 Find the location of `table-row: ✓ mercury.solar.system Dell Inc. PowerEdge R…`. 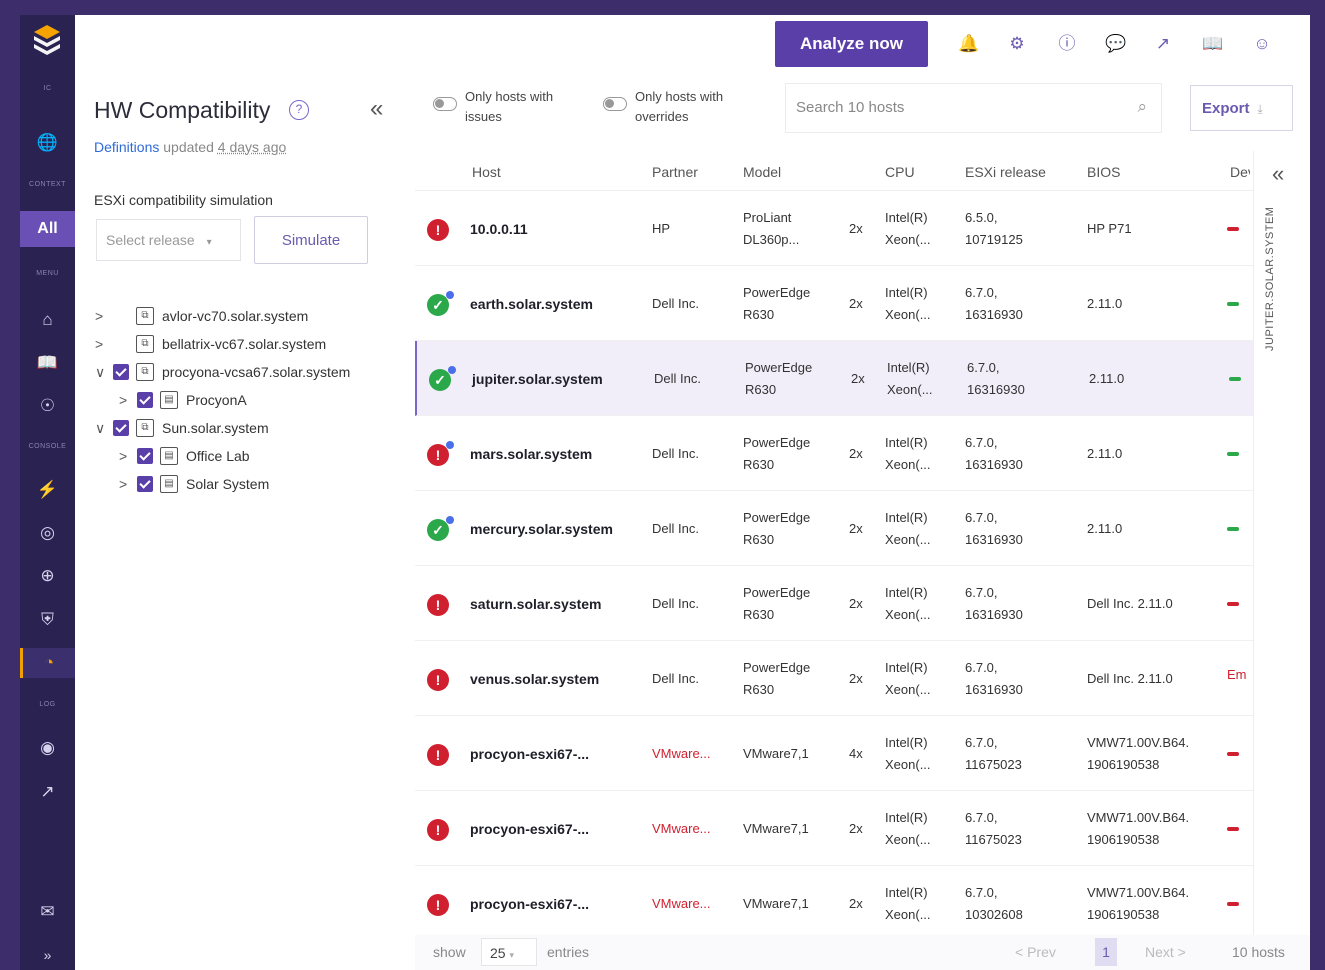

table-row: ✓ mercury.solar.system Dell Inc. PowerEdge R… is located at coordinates (834, 528).